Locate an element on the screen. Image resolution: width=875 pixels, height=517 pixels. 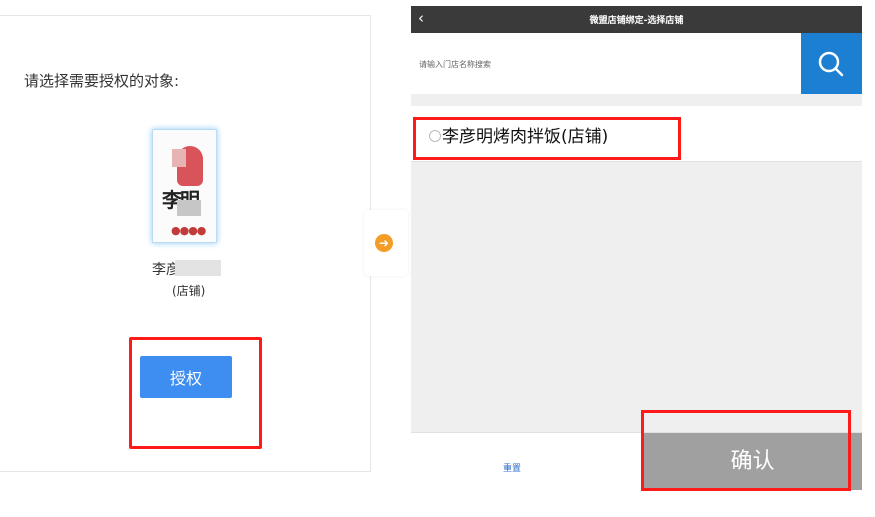
arrow-right-circle-icon: ➜ is located at coordinates (384, 243).